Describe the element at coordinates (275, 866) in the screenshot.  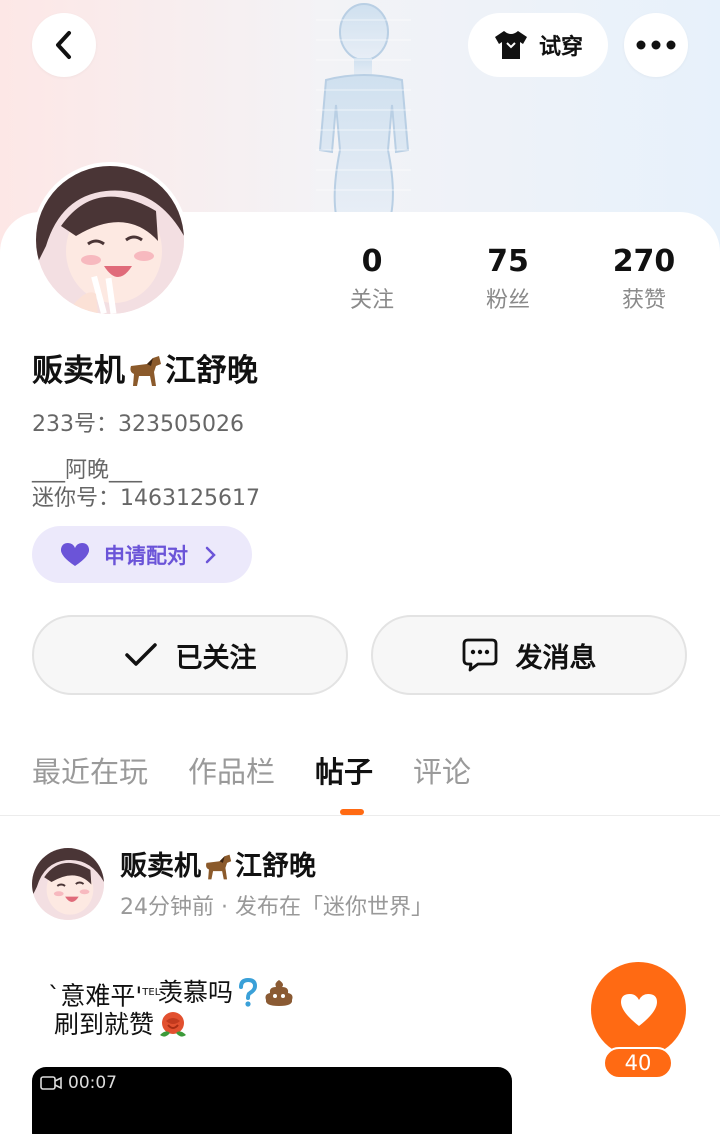
I see `post-author-part2: 江舒晚` at that location.